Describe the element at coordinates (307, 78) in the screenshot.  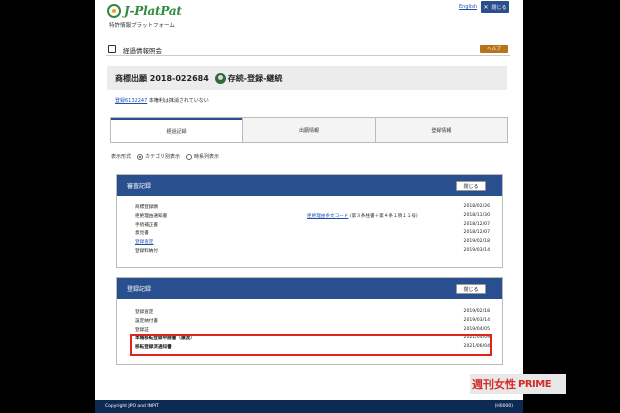
I see `status-bar: 商標出願 2018-022684 存続-登録-継続` at that location.